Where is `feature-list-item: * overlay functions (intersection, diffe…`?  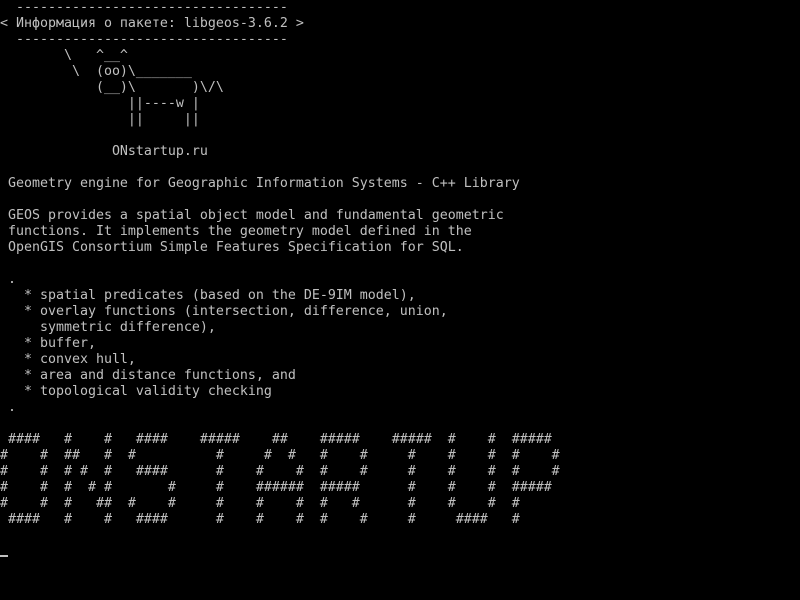 feature-list-item: * overlay functions (intersection, diffe… is located at coordinates (228, 311).